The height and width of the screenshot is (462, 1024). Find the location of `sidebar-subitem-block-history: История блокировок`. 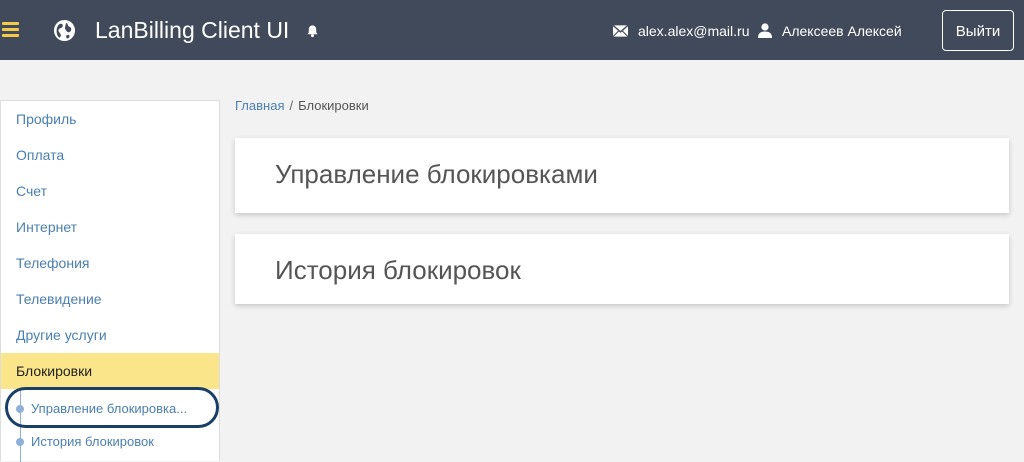

sidebar-subitem-block-history: История блокировок is located at coordinates (110, 442).